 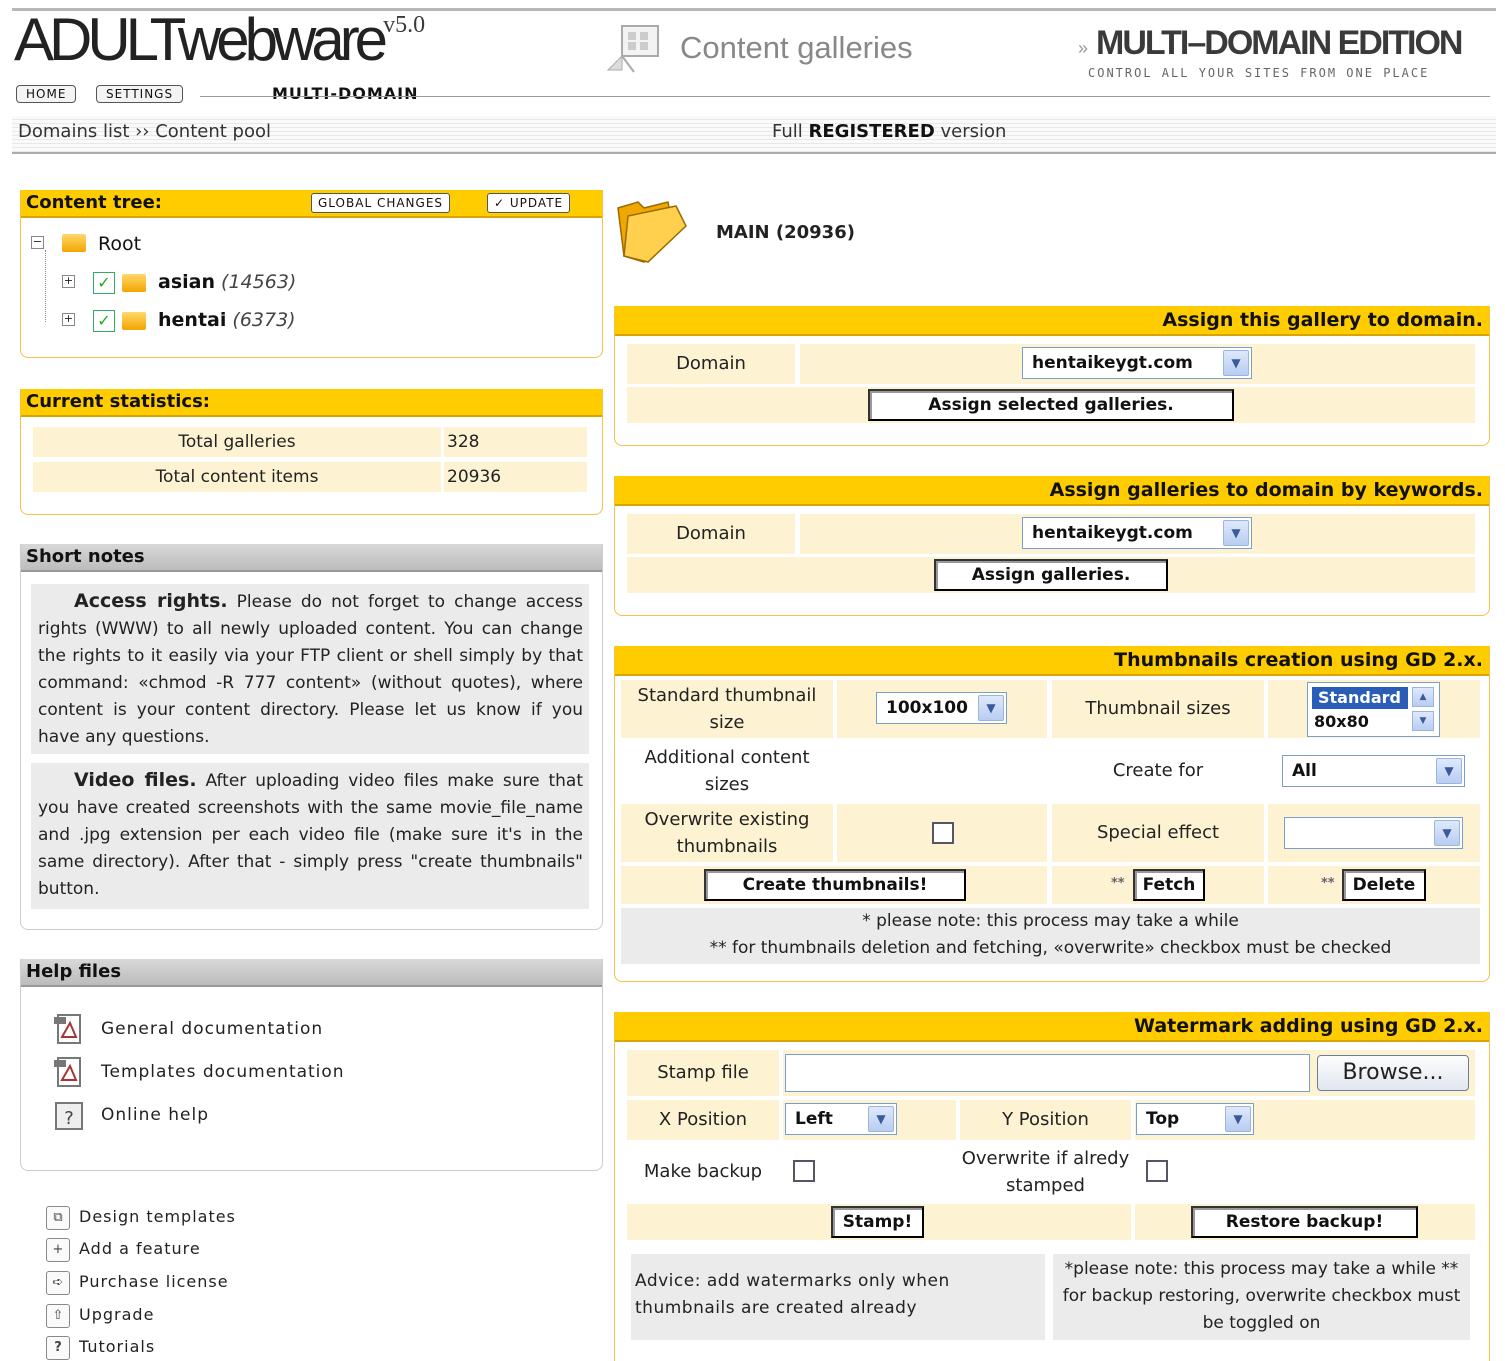 I want to click on breadcrumb: Domains list ›› Content pool, so click(x=144, y=131).